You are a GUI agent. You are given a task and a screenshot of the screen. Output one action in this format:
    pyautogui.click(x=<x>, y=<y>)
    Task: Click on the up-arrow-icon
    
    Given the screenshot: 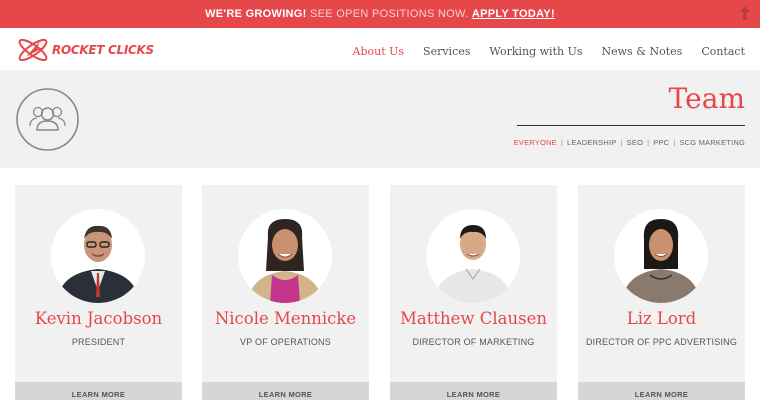 What is the action you would take?
    pyautogui.click(x=745, y=13)
    